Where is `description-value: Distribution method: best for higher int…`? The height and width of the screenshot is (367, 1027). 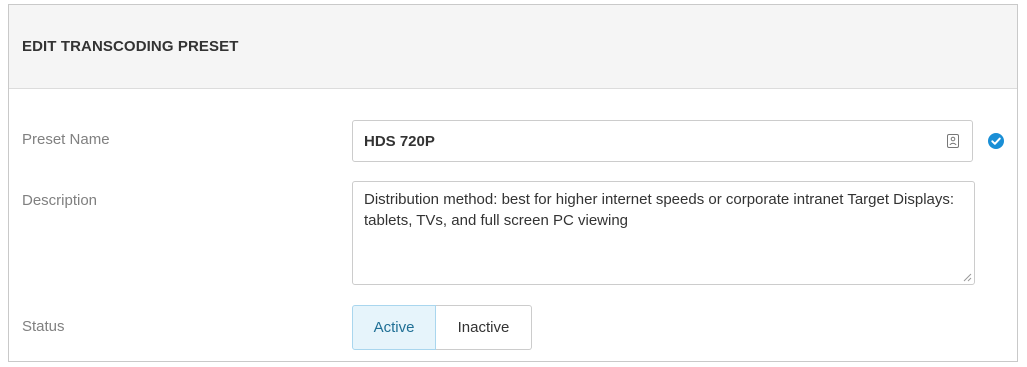 description-value: Distribution method: best for higher int… is located at coordinates (659, 210).